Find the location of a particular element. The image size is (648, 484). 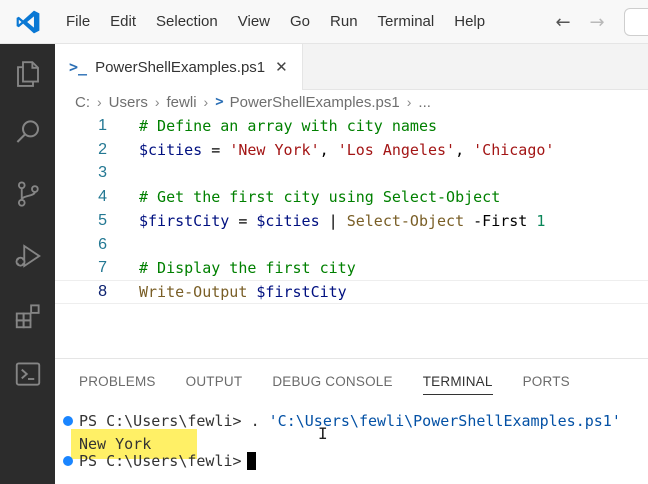

command-center-search is located at coordinates (636, 22).